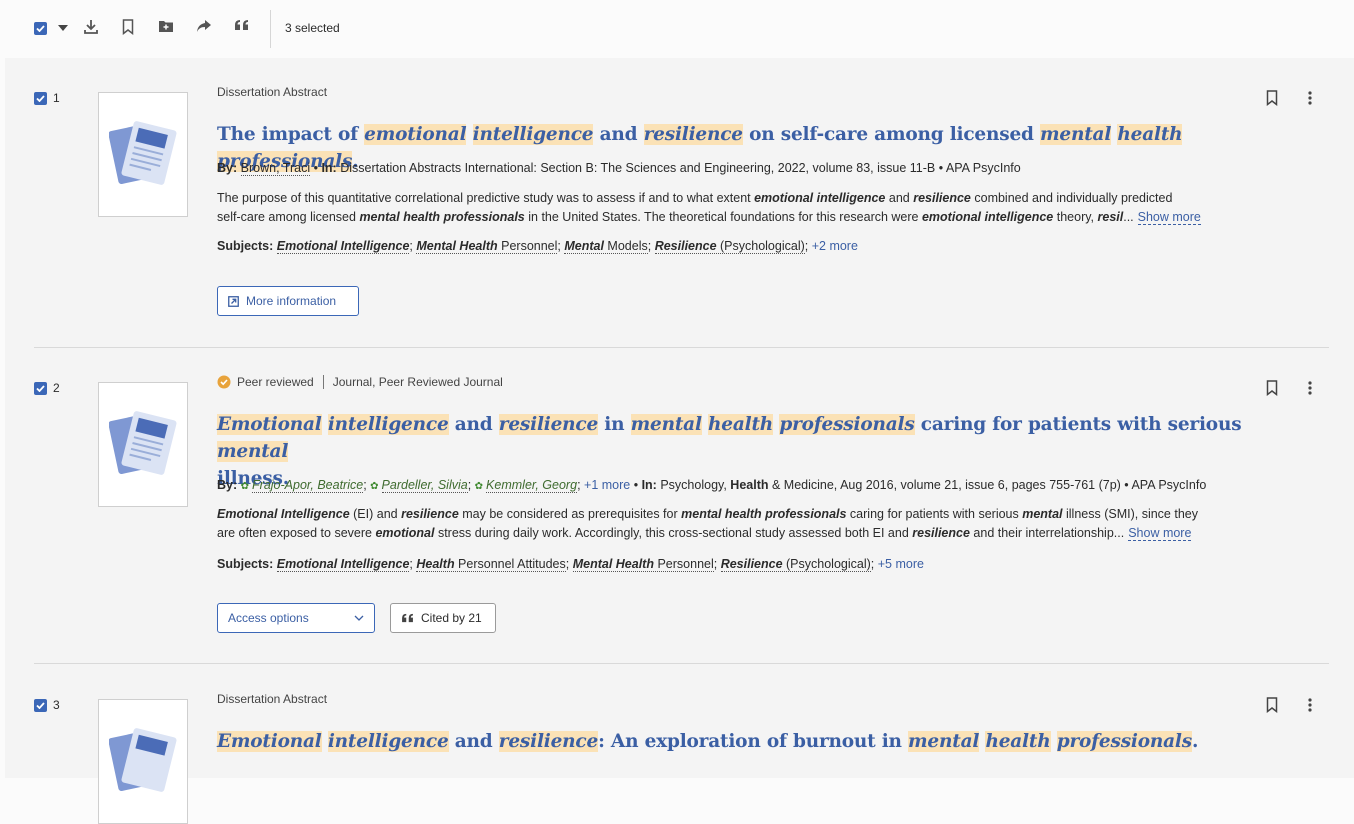 The height and width of the screenshot is (824, 1354). What do you see at coordinates (510, 564) in the screenshot?
I see `subject-segment: Personnel Attitudes` at bounding box center [510, 564].